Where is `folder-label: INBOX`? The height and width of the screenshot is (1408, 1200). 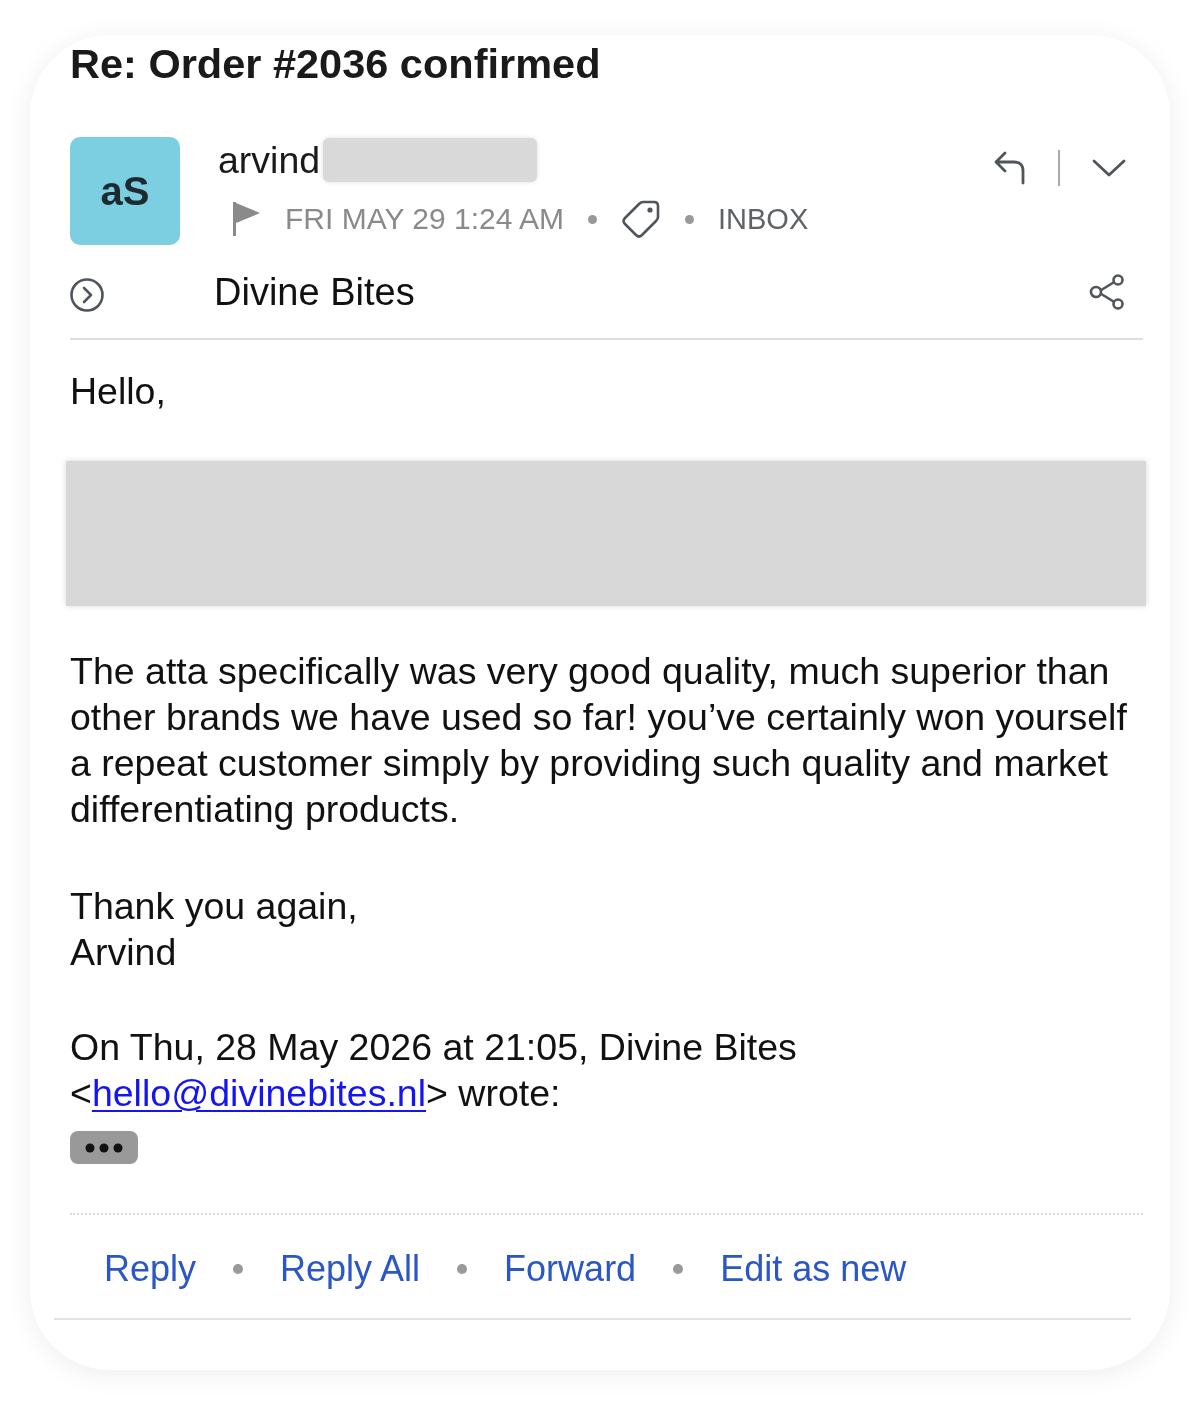
folder-label: INBOX is located at coordinates (763, 219).